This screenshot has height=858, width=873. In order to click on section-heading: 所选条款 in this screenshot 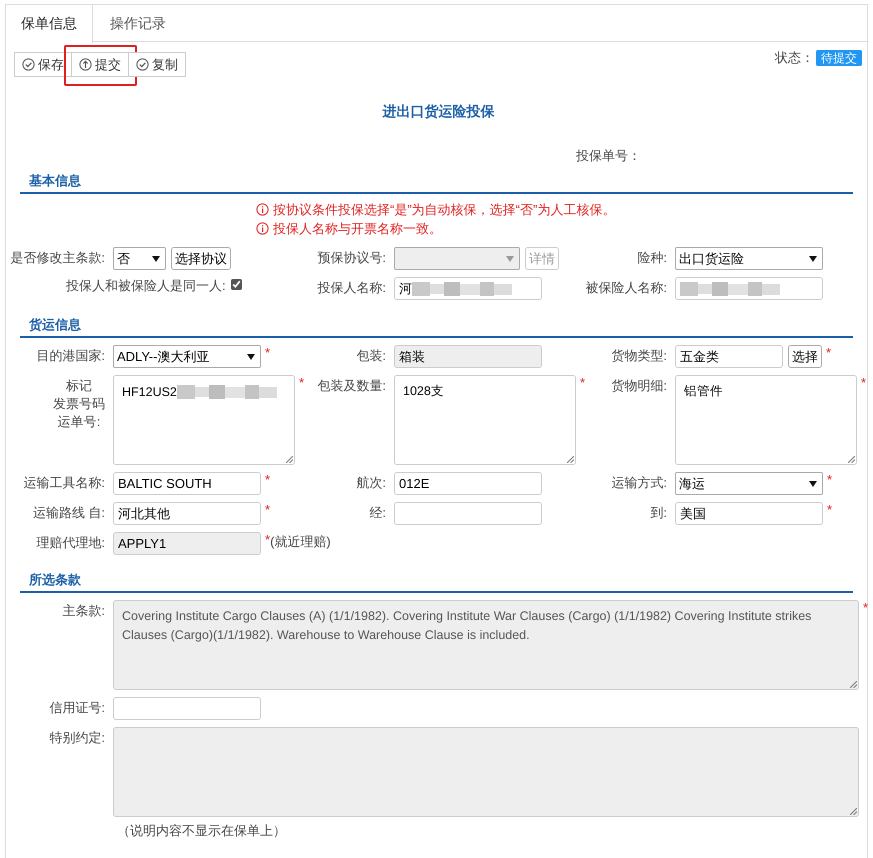, I will do `click(55, 579)`.